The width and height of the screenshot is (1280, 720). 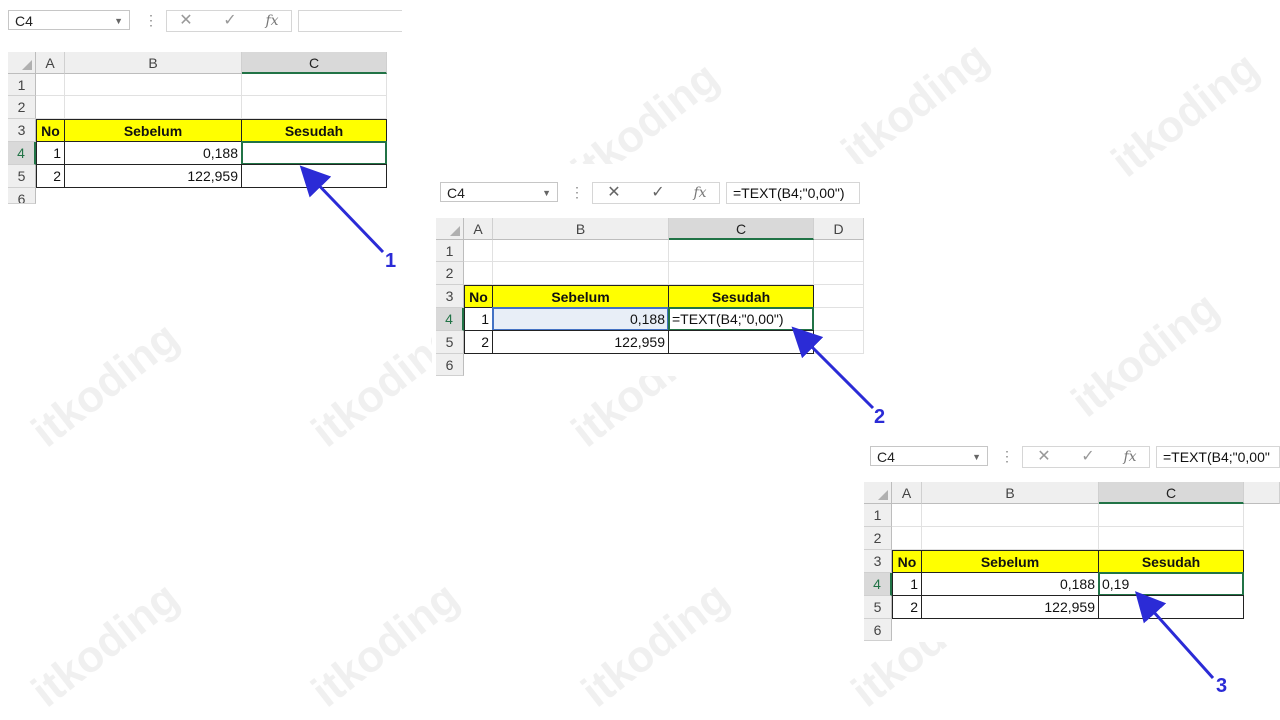 What do you see at coordinates (793, 193) in the screenshot?
I see `formula-input: =TEXT(B4;"0,00")` at bounding box center [793, 193].